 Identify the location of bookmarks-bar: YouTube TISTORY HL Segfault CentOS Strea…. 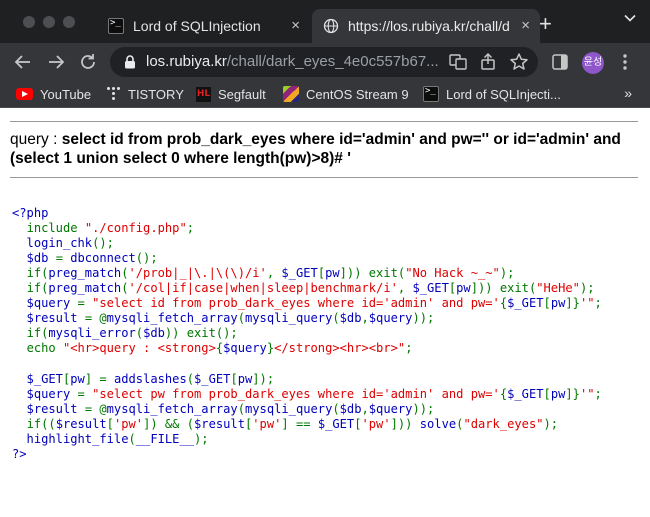
(325, 94).